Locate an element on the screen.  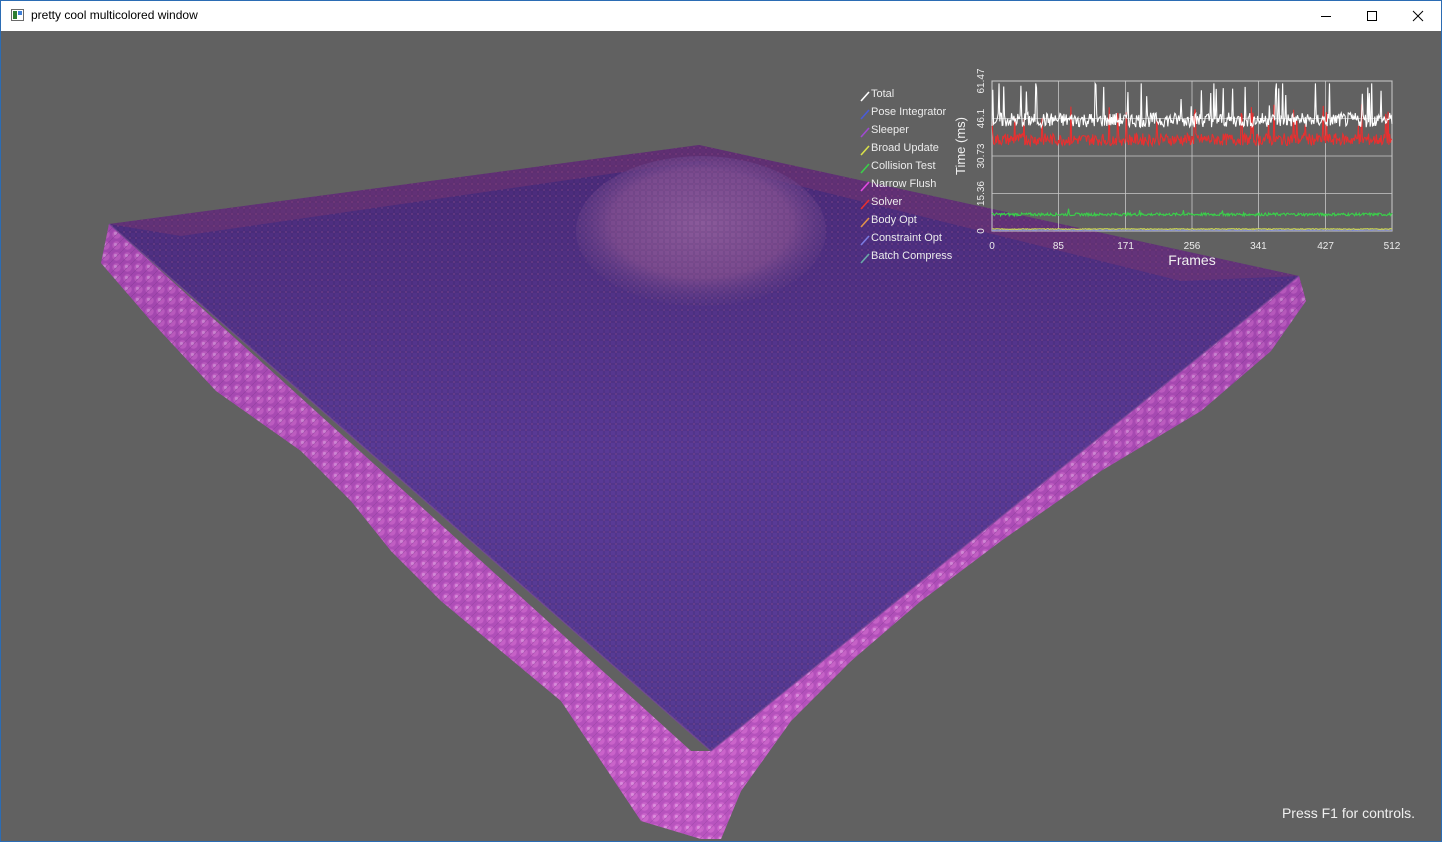
minimize-button is located at coordinates (1326, 16).